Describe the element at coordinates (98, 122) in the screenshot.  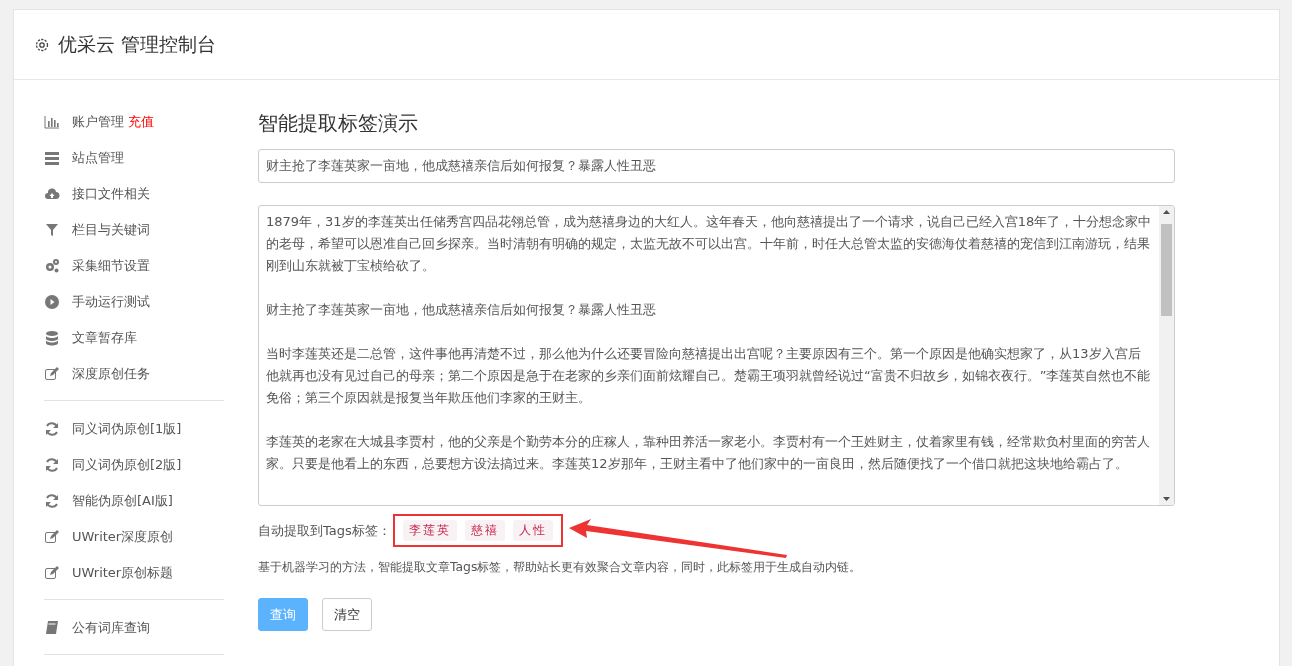
I see `sidebar-item: 账户管理` at that location.